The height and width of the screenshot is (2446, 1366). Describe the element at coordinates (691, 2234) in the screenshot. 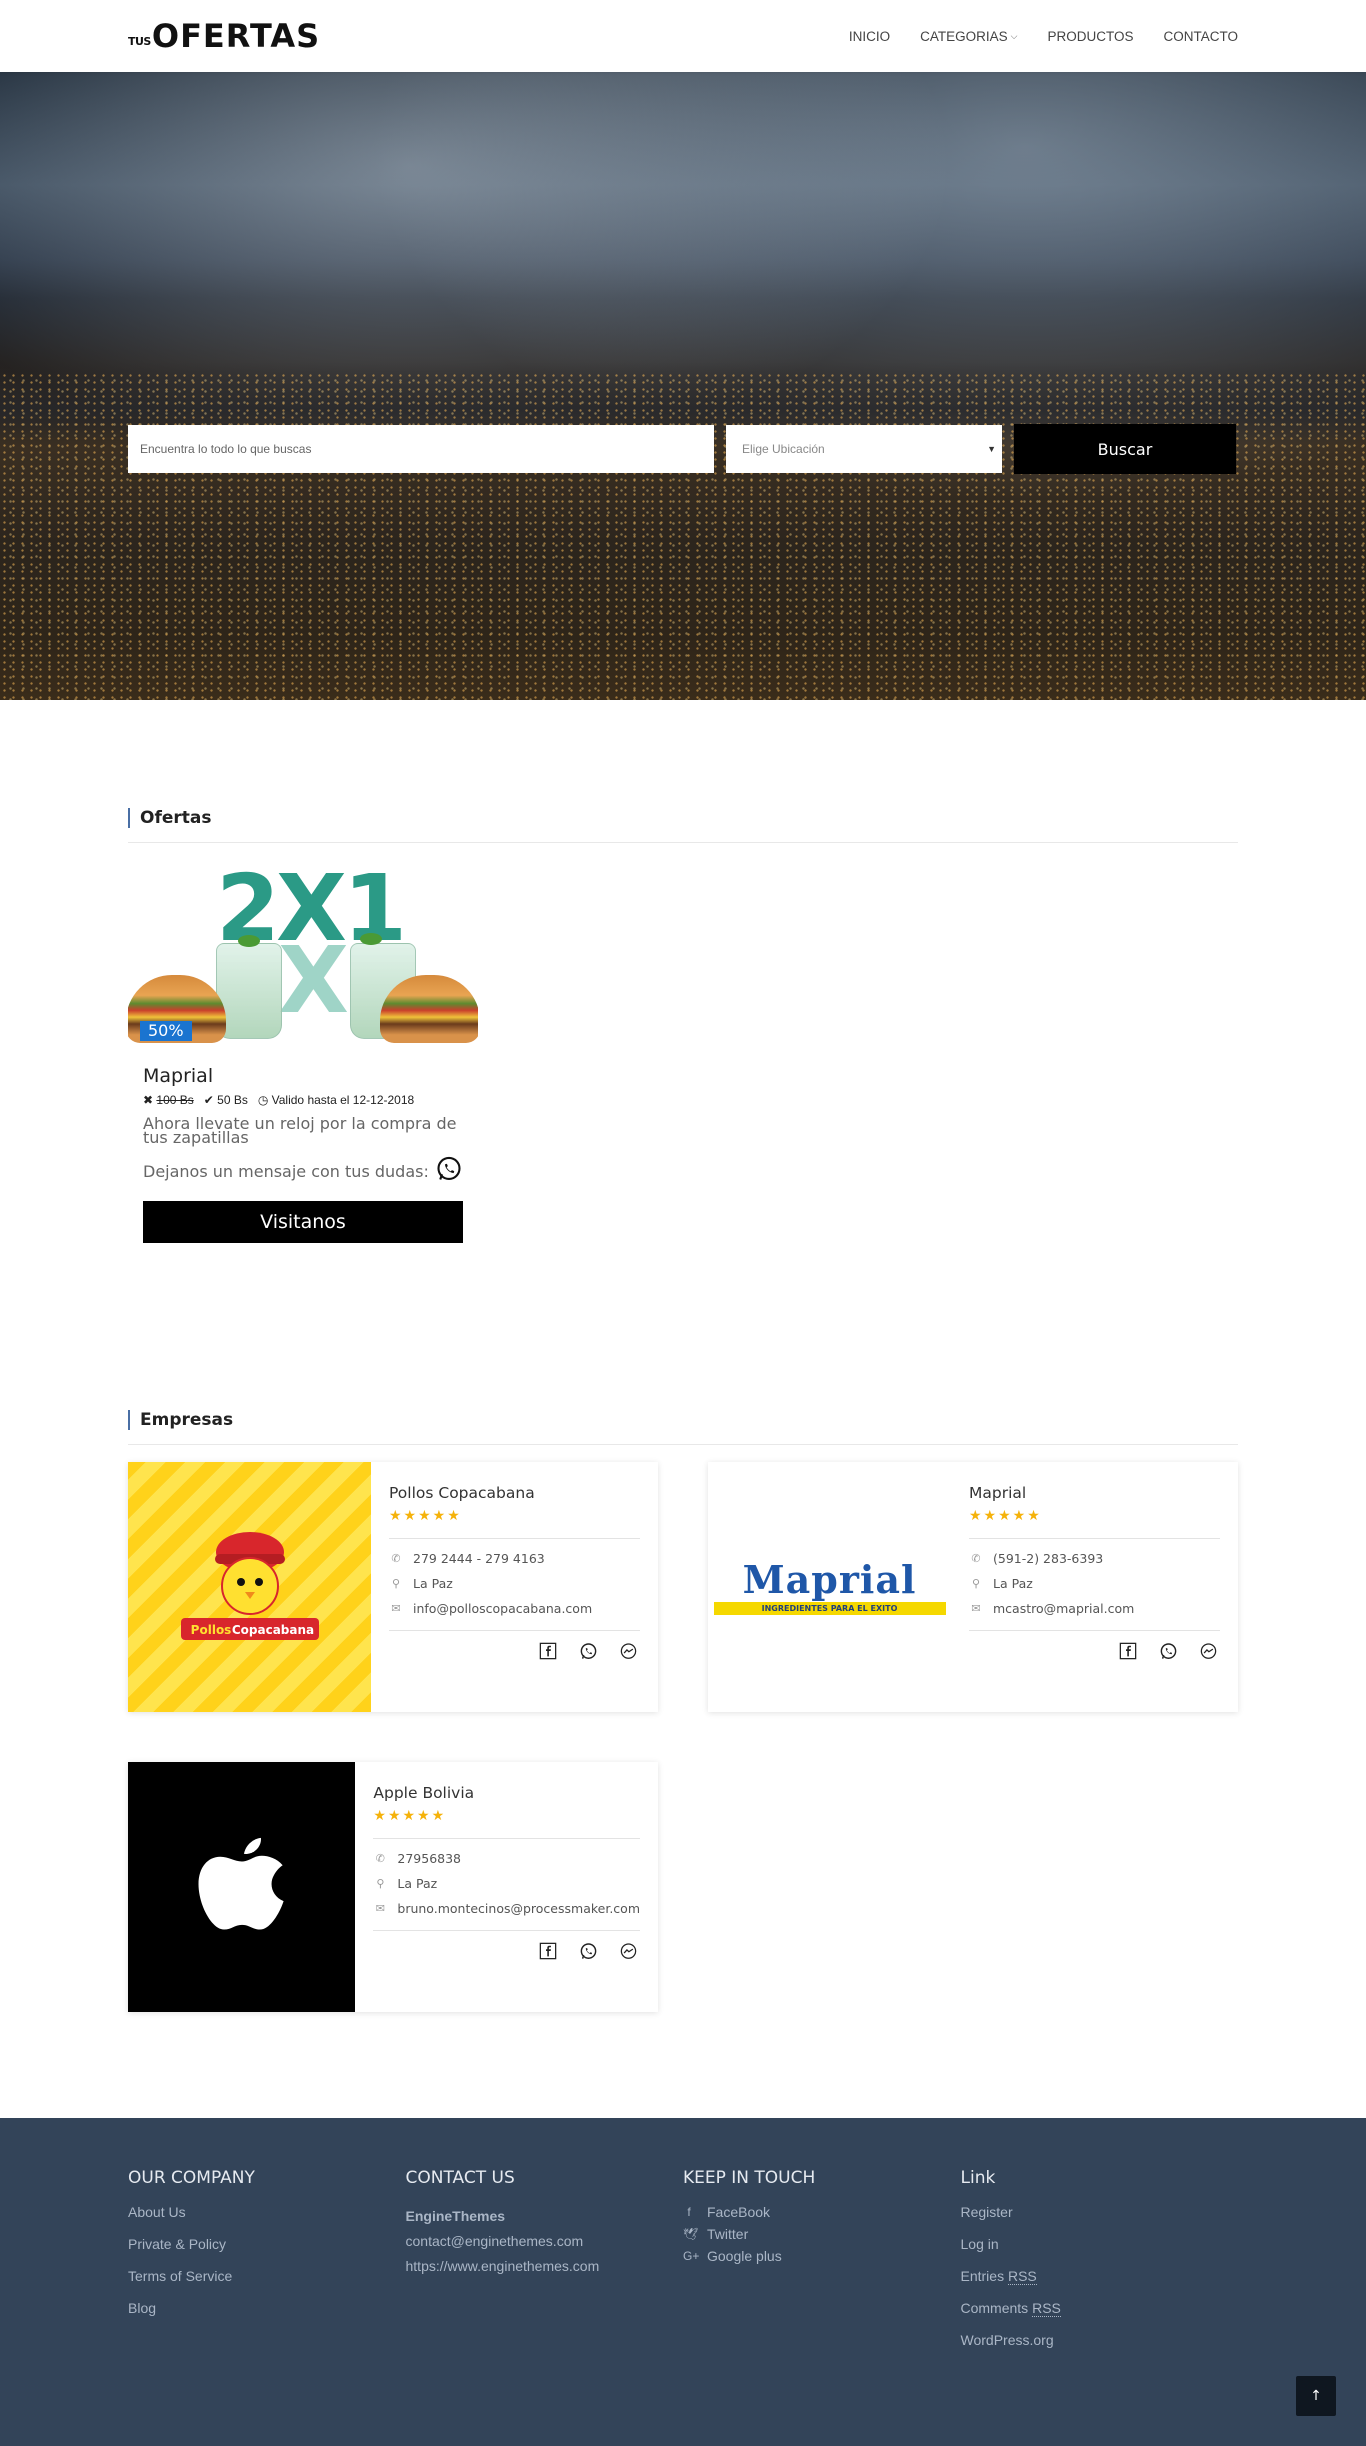

I see `twitter-icon: 🕊` at that location.